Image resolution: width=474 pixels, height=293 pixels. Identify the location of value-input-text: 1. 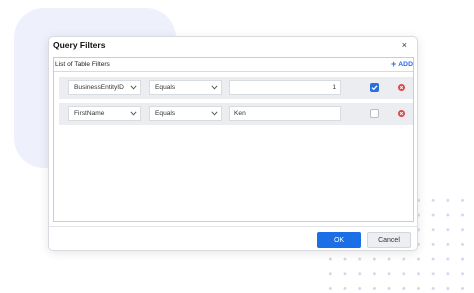
(334, 87).